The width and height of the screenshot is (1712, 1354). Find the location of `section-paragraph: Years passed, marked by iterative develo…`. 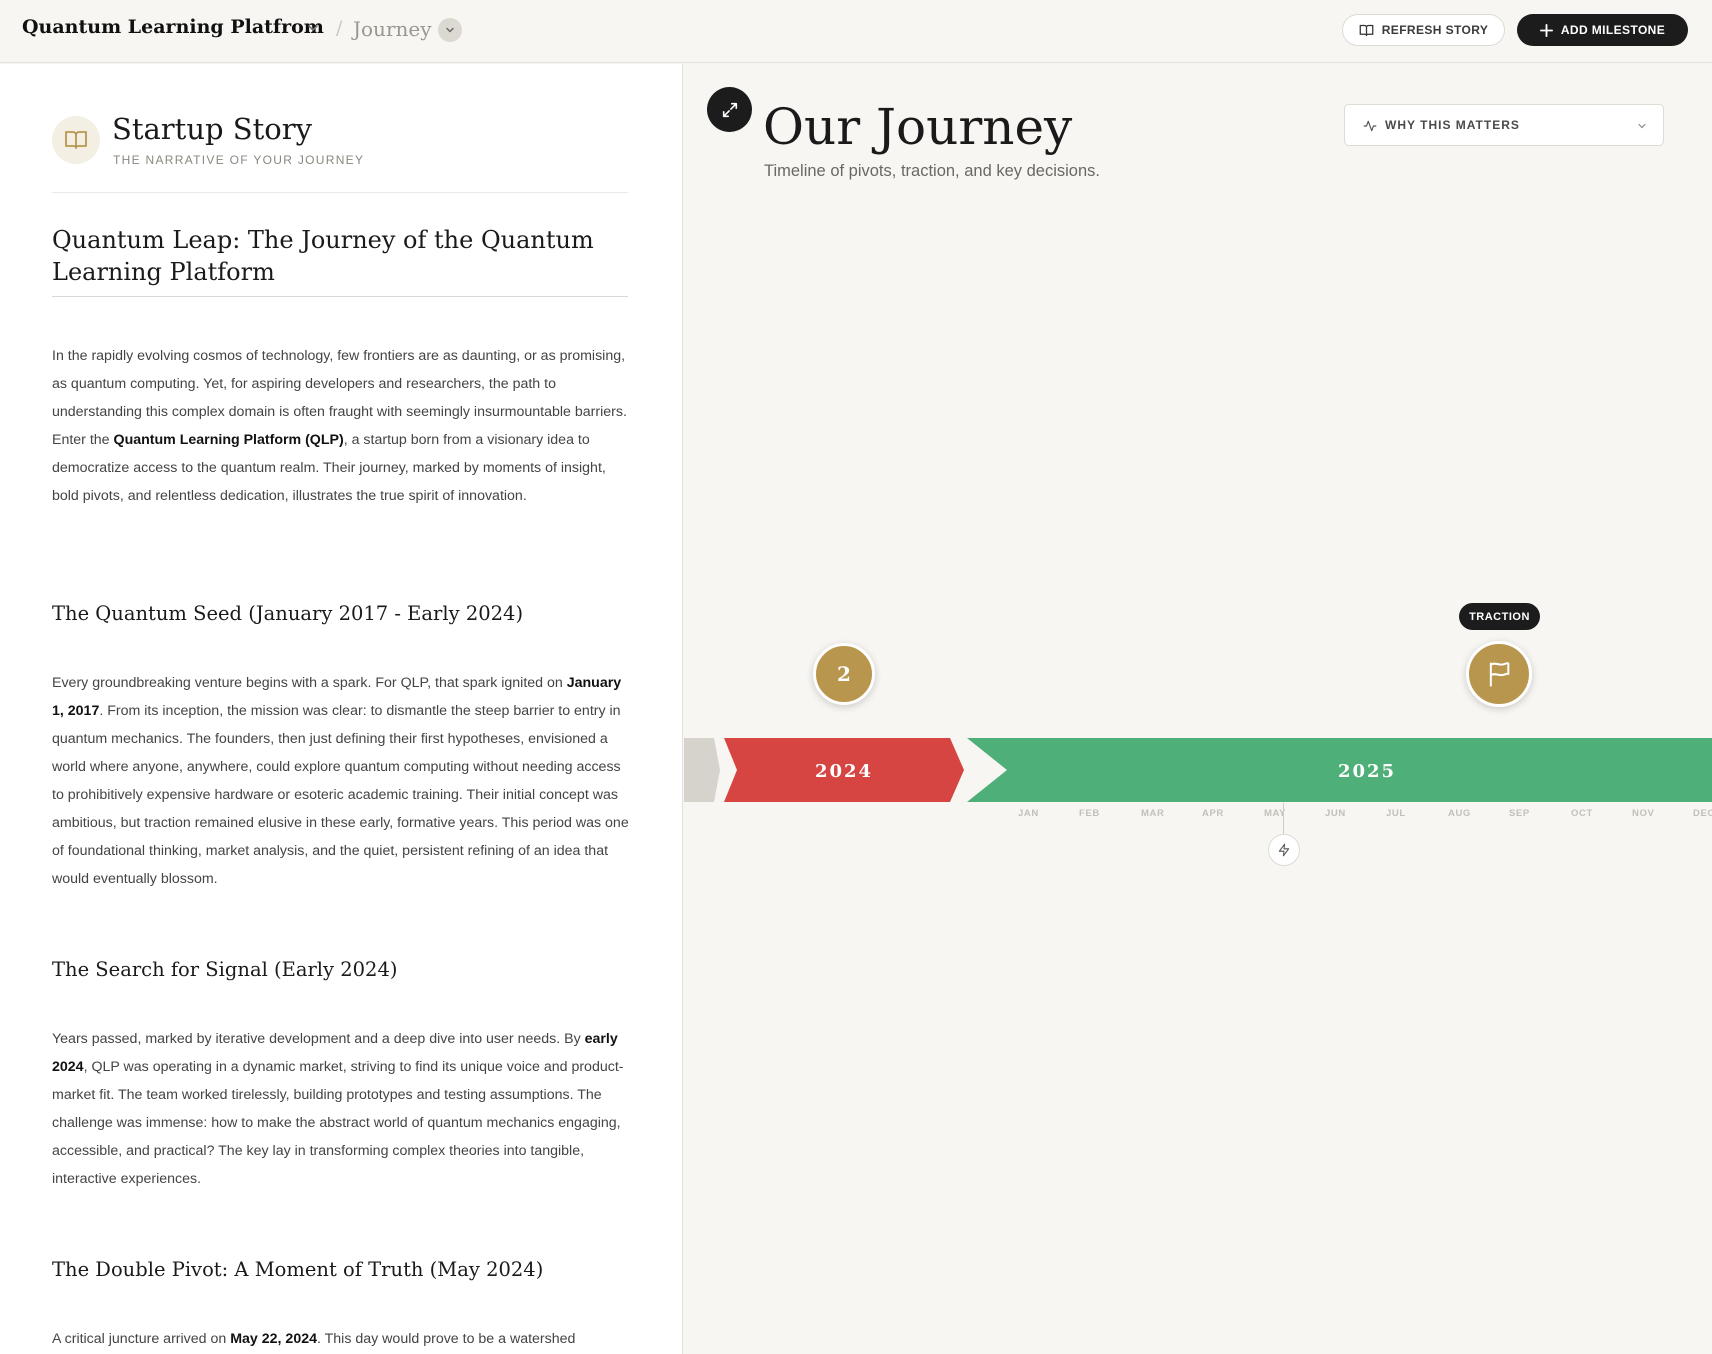

section-paragraph: Years passed, marked by iterative develo… is located at coordinates (338, 1109).